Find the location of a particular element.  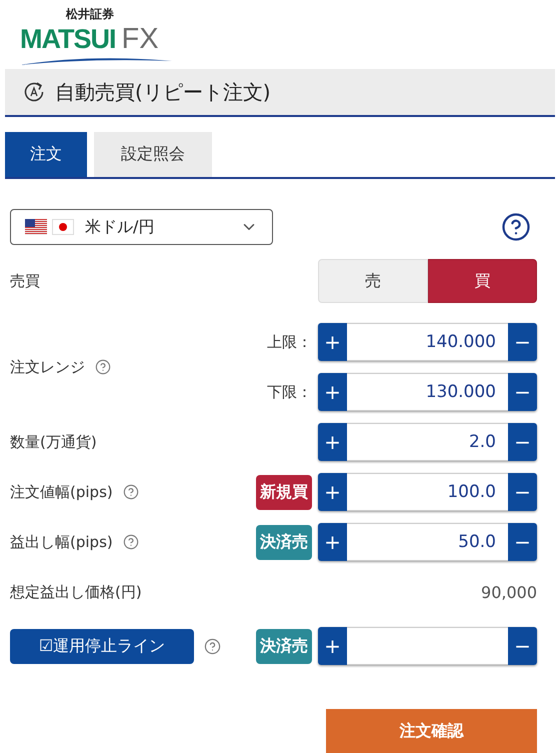

logo-caption: 松井証券 is located at coordinates (90, 14).